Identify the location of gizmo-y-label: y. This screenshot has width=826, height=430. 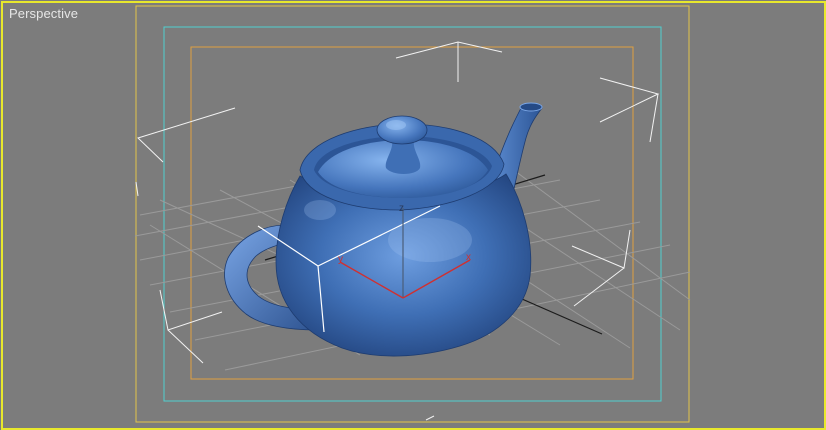
(340, 259).